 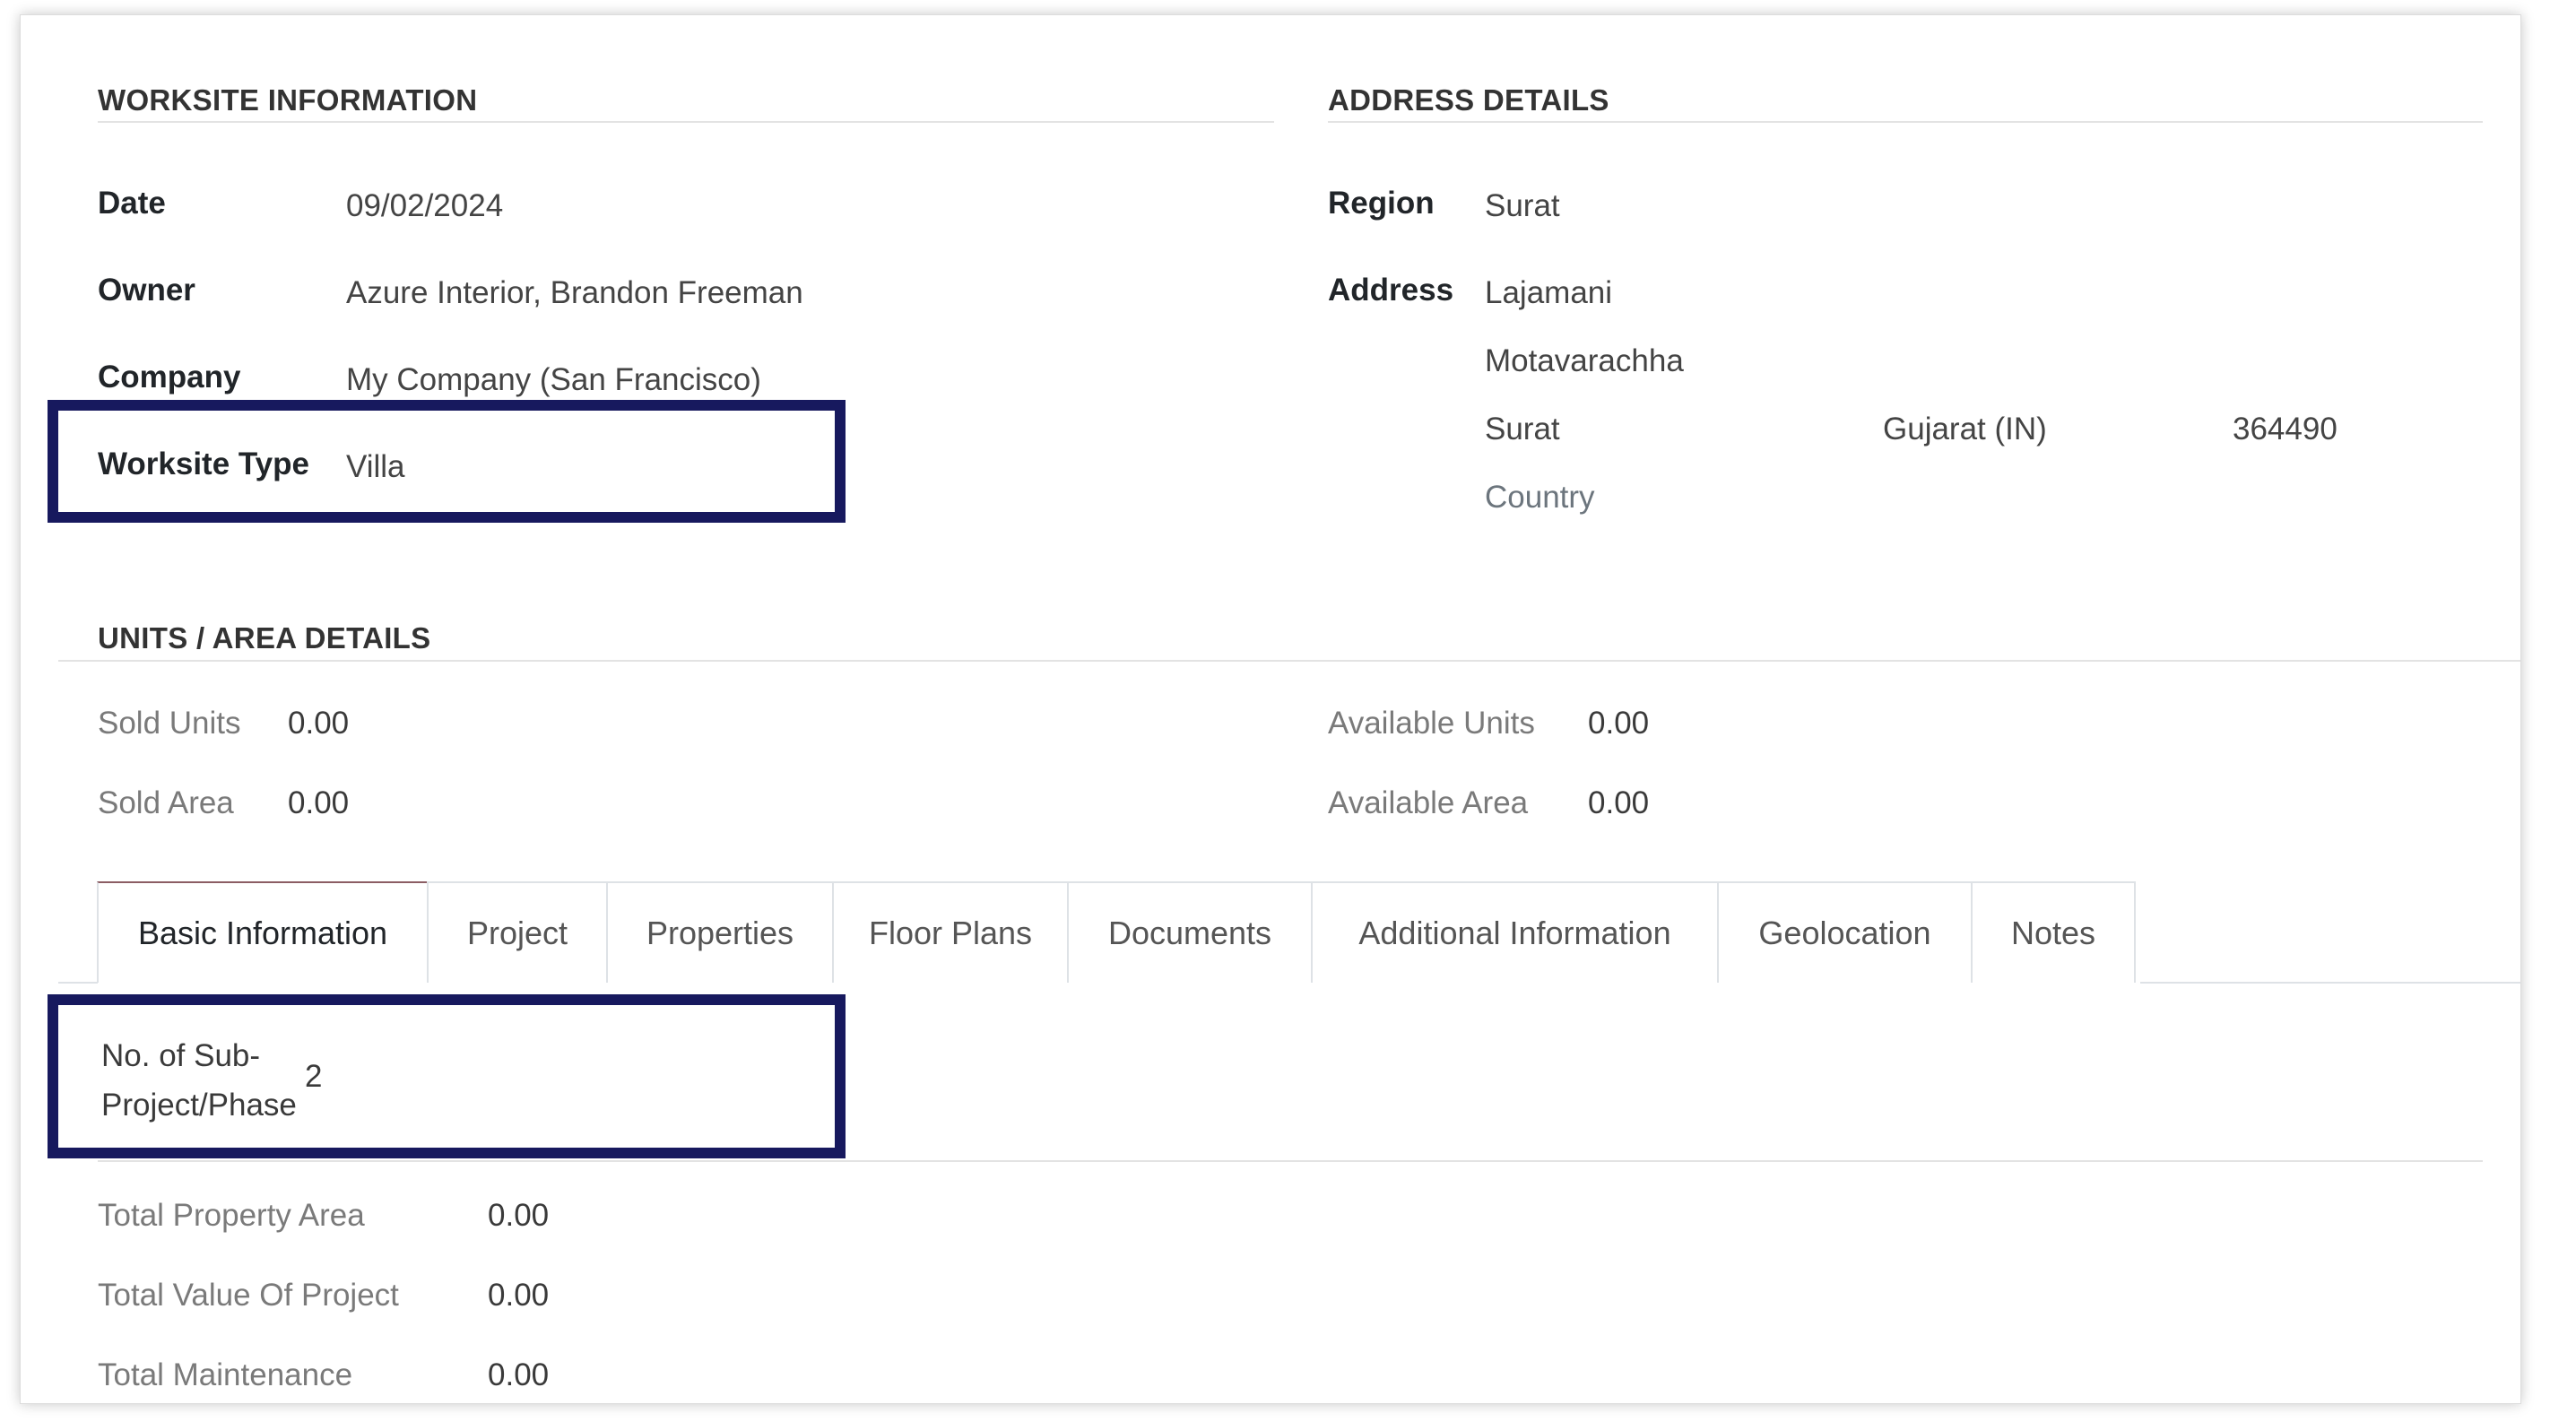 What do you see at coordinates (1290, 1161) in the screenshot?
I see `basic-information-divider` at bounding box center [1290, 1161].